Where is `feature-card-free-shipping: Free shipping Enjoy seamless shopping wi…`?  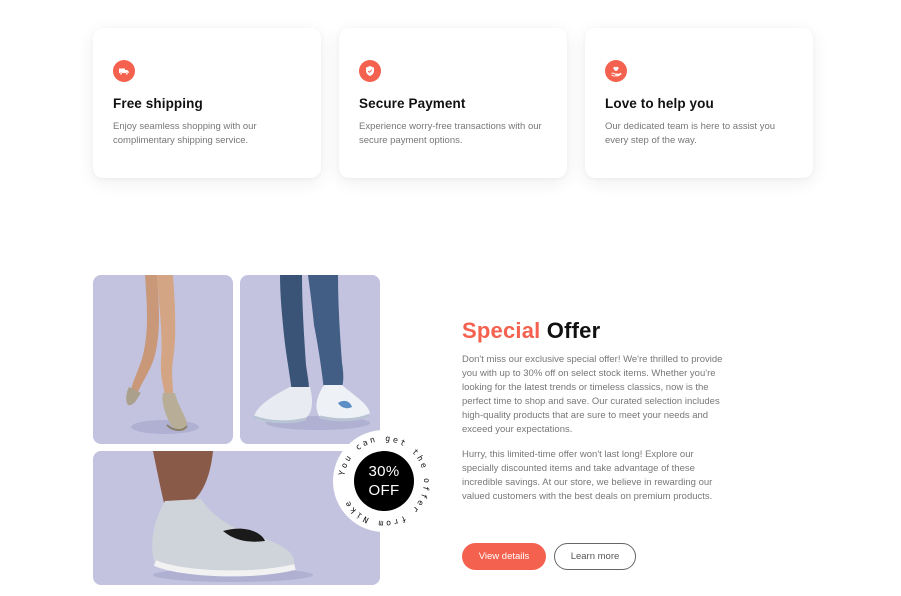
feature-card-free-shipping: Free shipping Enjoy seamless shopping wi… is located at coordinates (207, 103).